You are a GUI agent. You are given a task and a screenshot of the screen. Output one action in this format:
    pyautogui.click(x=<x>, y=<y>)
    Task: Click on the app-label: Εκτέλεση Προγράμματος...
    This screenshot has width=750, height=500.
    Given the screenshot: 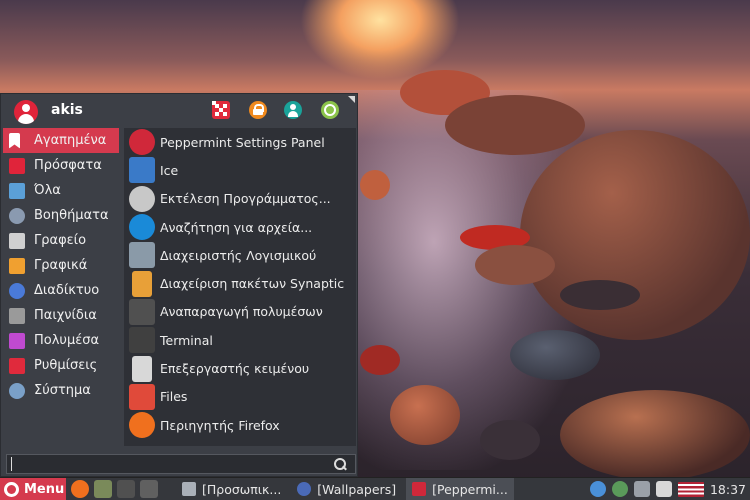 What is the action you would take?
    pyautogui.click(x=245, y=199)
    